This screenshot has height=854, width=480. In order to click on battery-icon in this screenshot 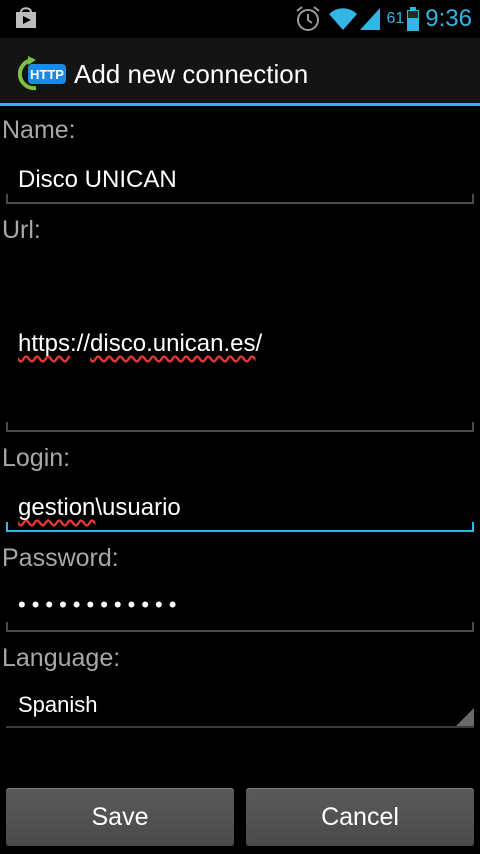, I will do `click(413, 19)`.